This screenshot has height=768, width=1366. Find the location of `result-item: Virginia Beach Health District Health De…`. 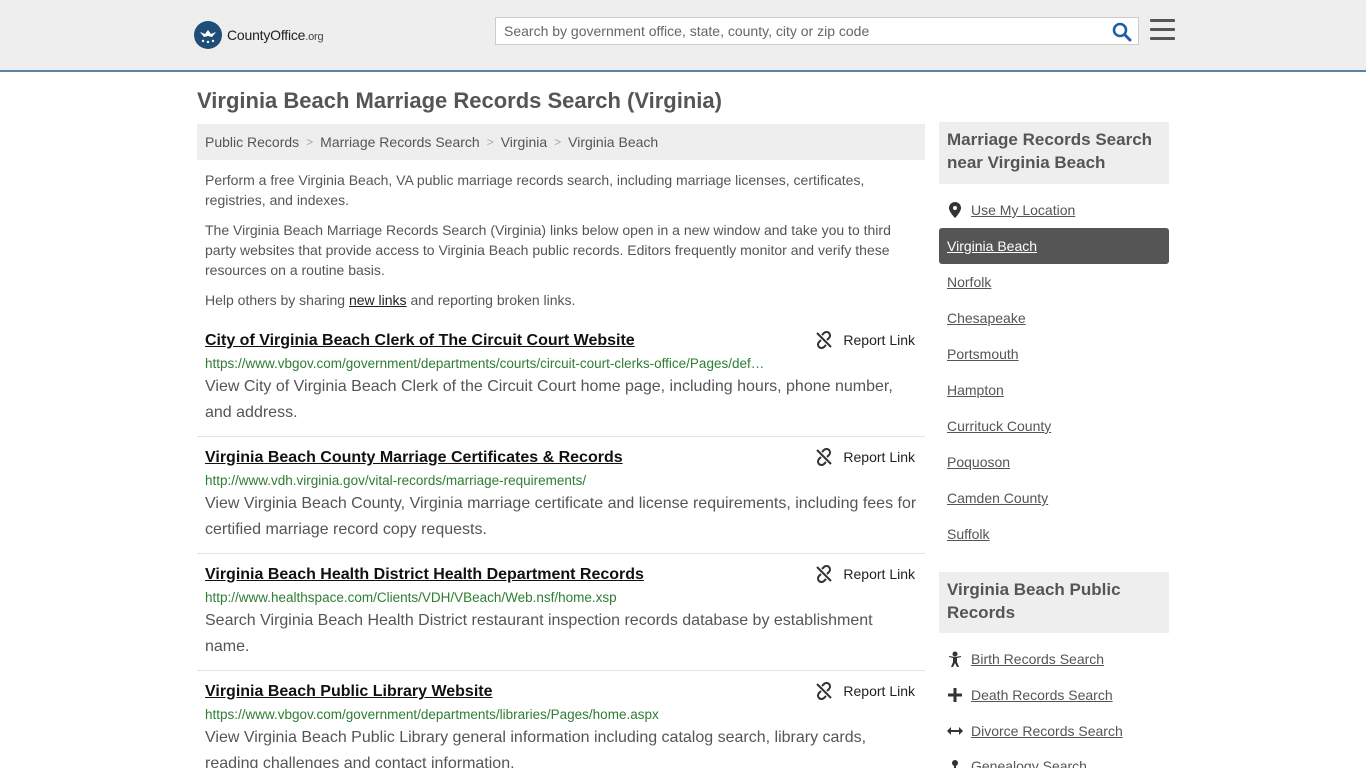

result-item: Virginia Beach Health District Health De… is located at coordinates (561, 613).